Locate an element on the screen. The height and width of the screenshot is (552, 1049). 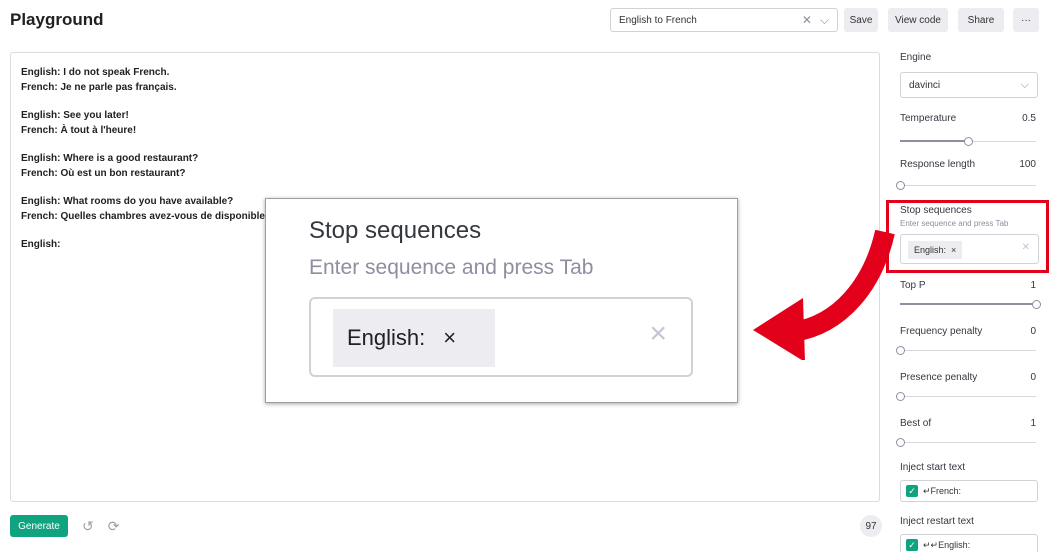
temperature-slider is located at coordinates (968, 141).